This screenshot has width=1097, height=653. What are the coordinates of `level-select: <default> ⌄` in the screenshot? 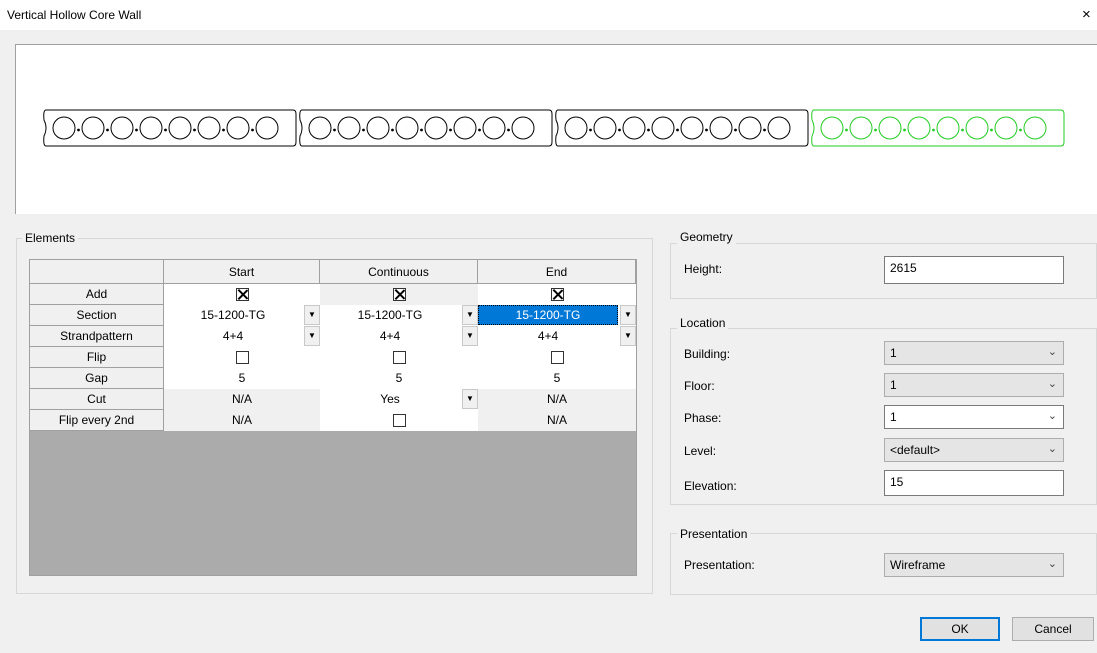 It's located at (974, 450).